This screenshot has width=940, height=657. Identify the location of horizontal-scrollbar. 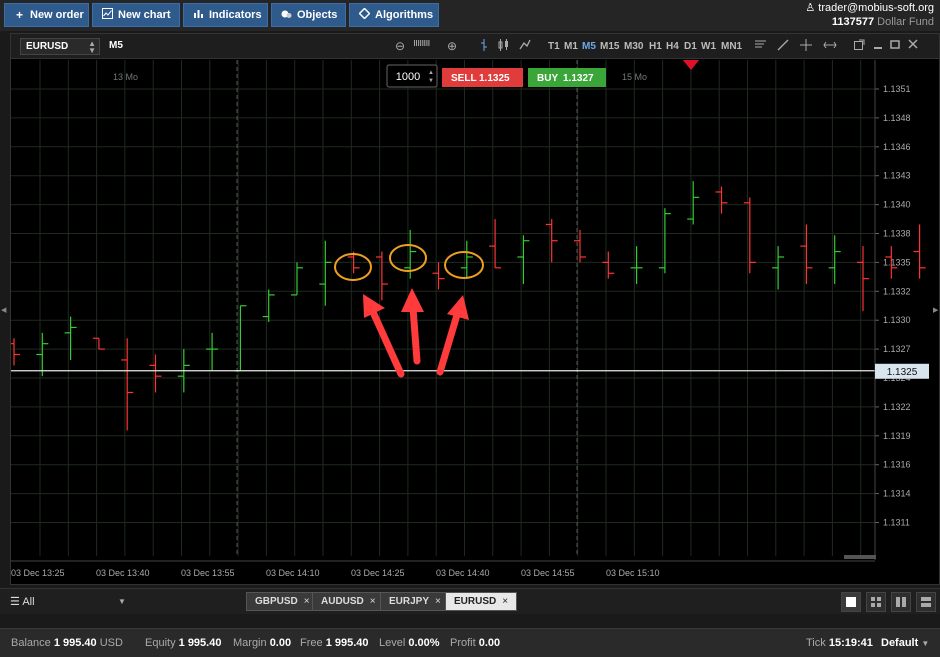
(860, 557).